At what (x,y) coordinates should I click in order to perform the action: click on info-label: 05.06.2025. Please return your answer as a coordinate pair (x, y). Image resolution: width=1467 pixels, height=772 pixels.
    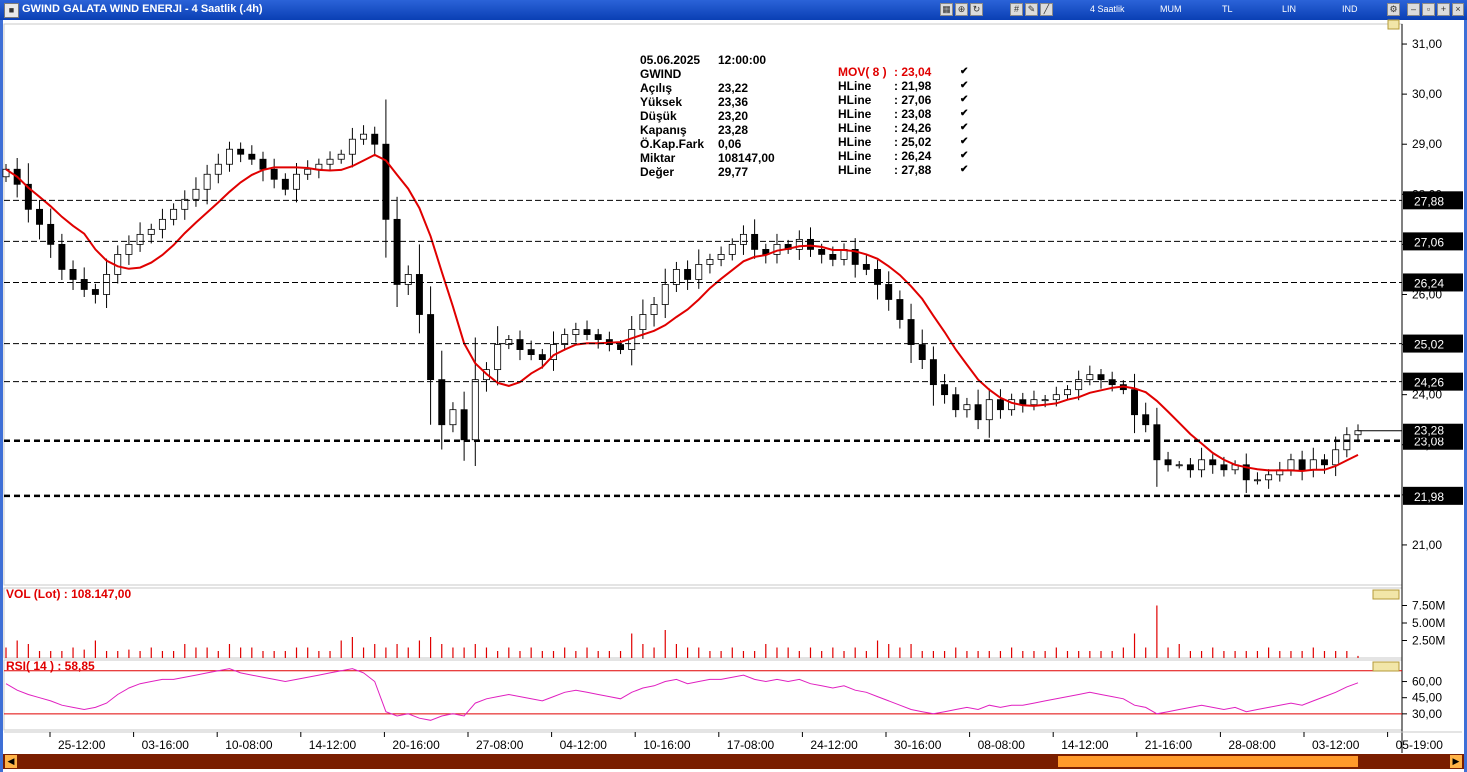
    Looking at the image, I should click on (670, 60).